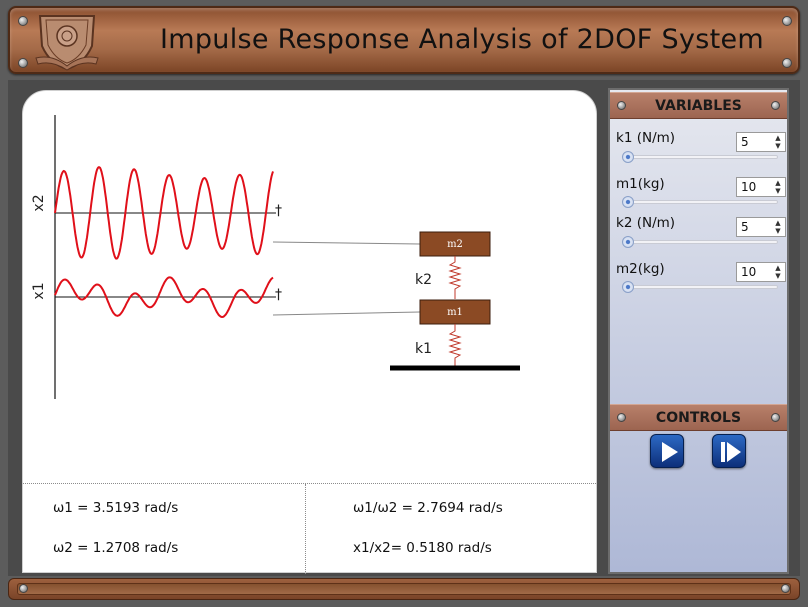 The height and width of the screenshot is (607, 808). I want to click on m2-connector-line, so click(346, 243).